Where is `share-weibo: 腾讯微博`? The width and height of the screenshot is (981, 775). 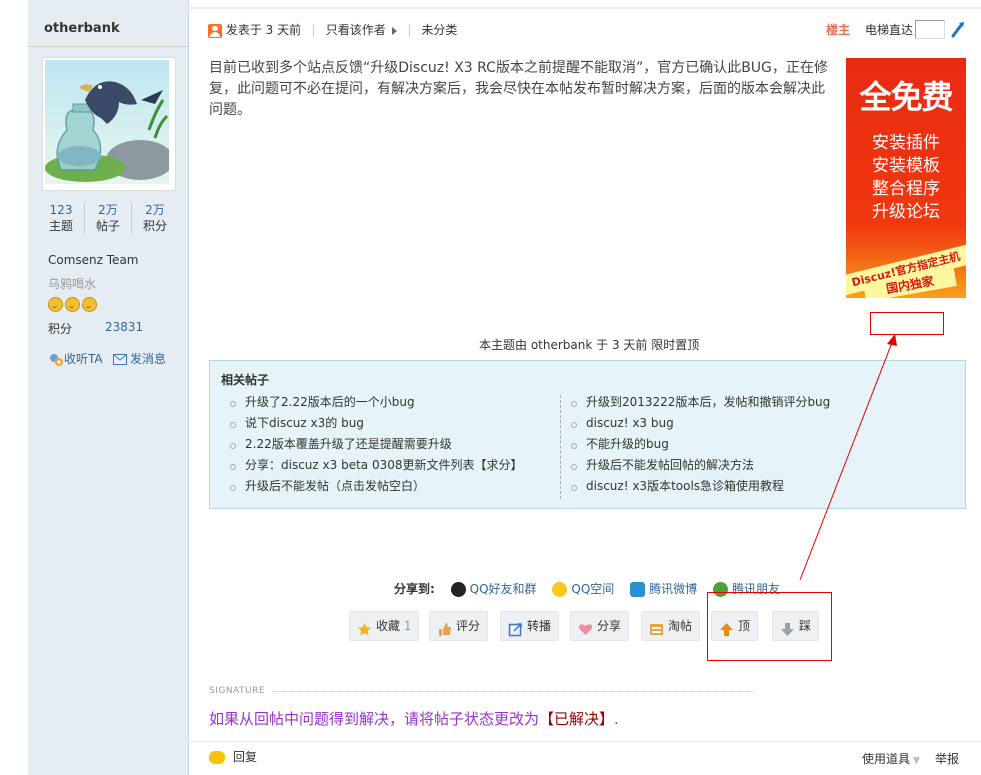
share-weibo: 腾讯微博 is located at coordinates (663, 589).